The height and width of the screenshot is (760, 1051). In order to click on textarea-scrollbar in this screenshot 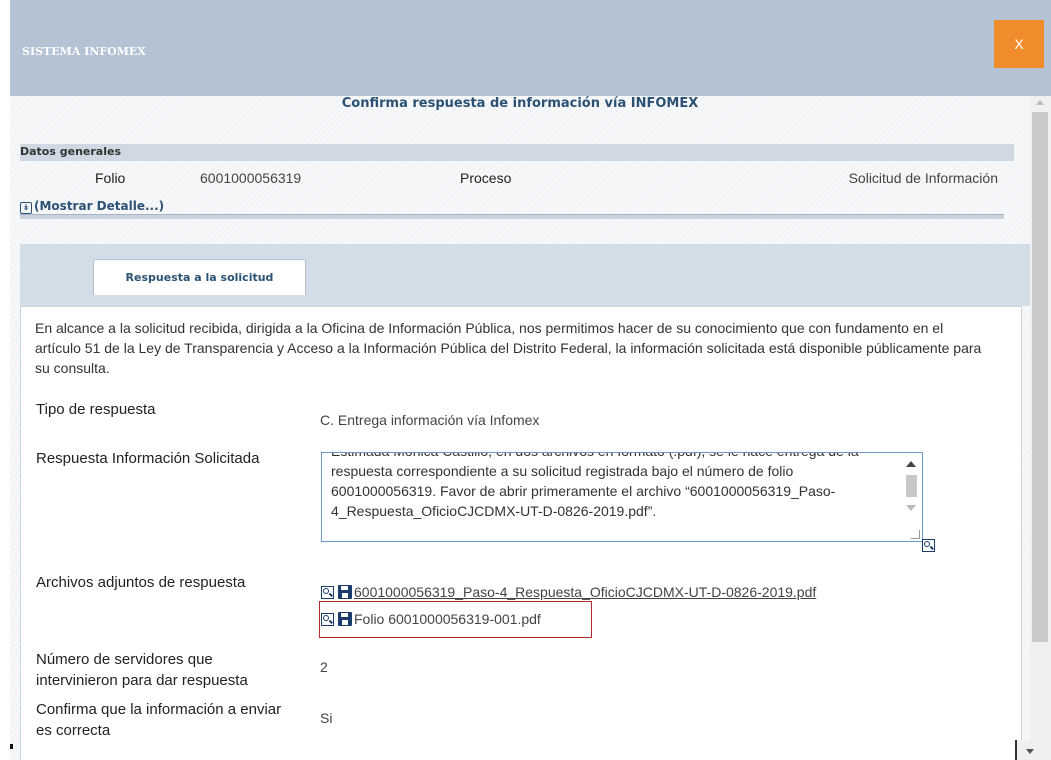, I will do `click(911, 487)`.